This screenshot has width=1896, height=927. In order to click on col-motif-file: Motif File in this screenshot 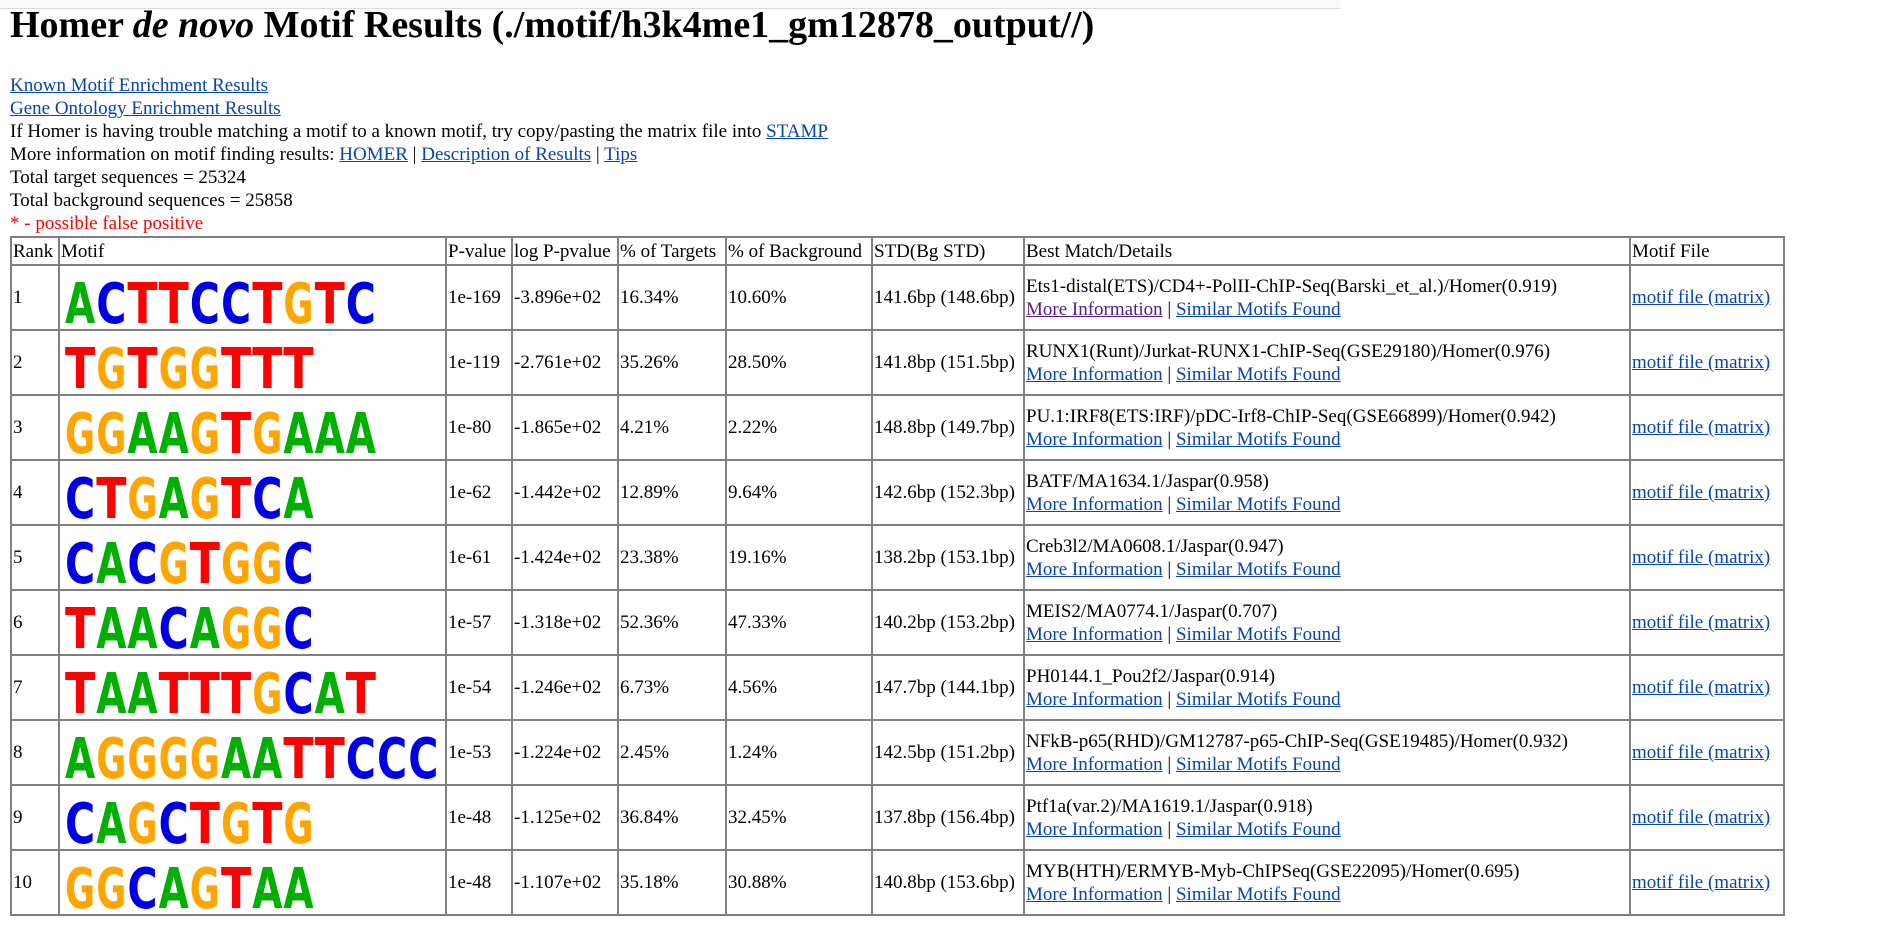, I will do `click(1707, 251)`.